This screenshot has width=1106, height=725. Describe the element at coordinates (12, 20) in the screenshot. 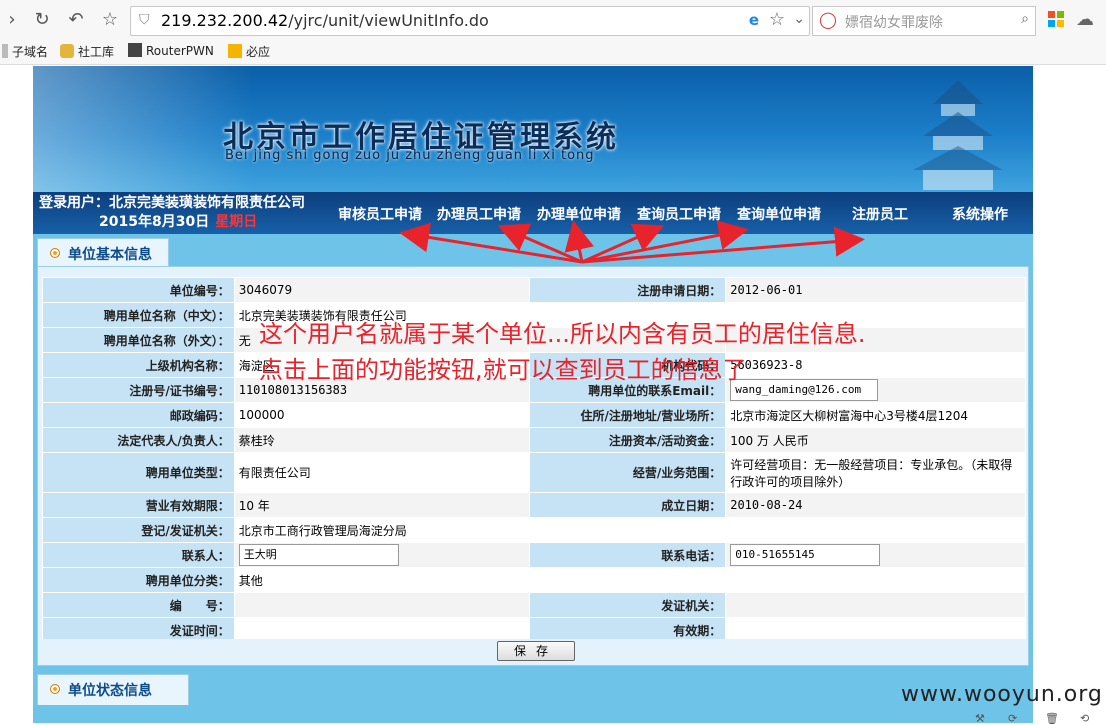

I see `forward-icon: ›` at that location.